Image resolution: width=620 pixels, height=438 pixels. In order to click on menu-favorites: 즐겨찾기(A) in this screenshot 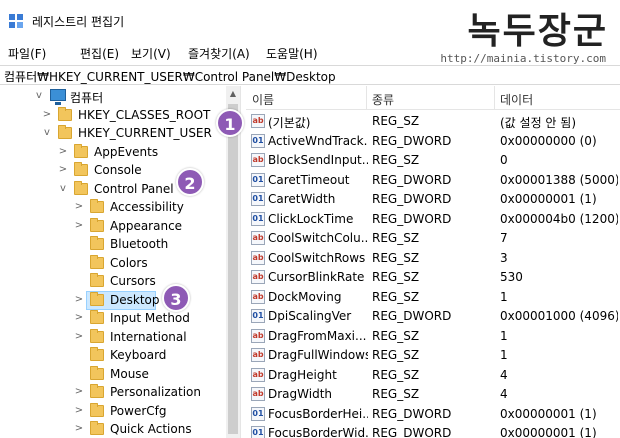, I will do `click(219, 53)`.